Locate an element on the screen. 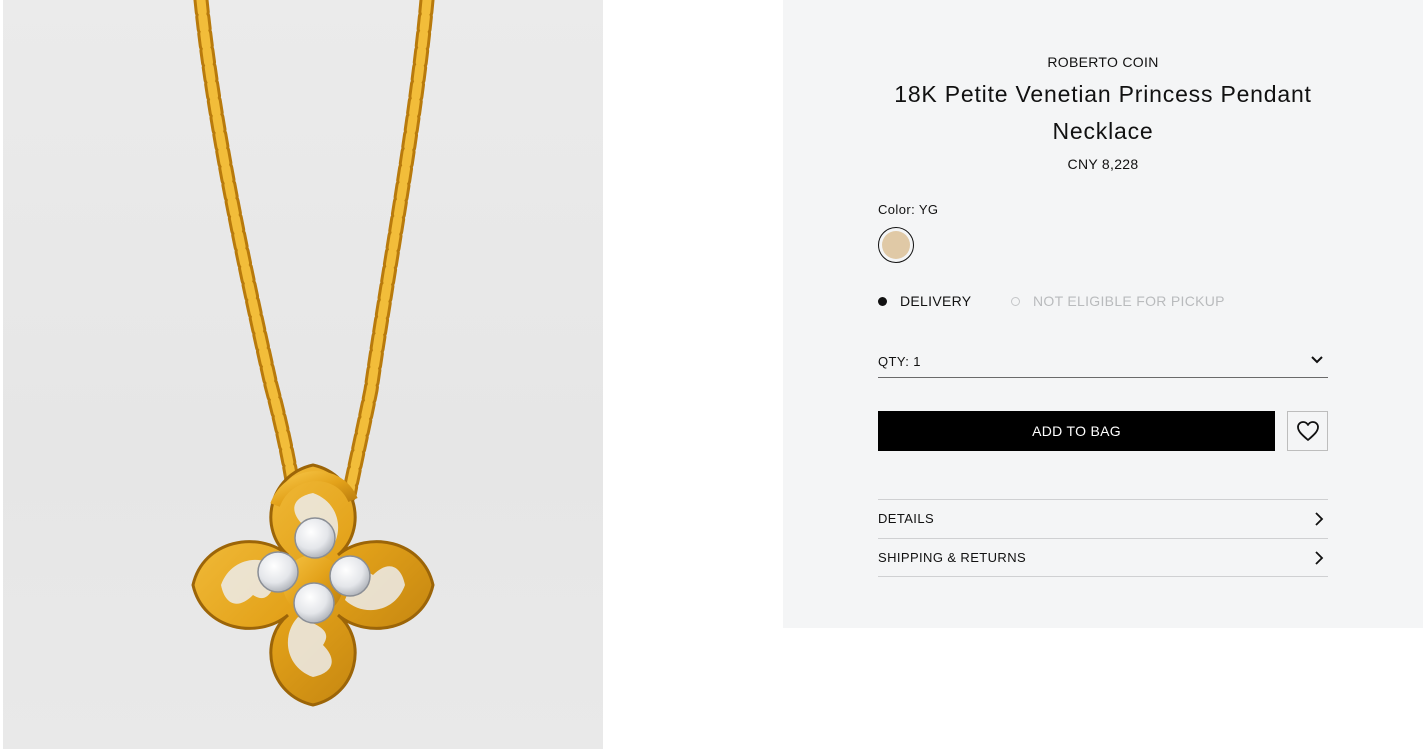 The image size is (1427, 749). details-accordion: DETAILS is located at coordinates (1103, 518).